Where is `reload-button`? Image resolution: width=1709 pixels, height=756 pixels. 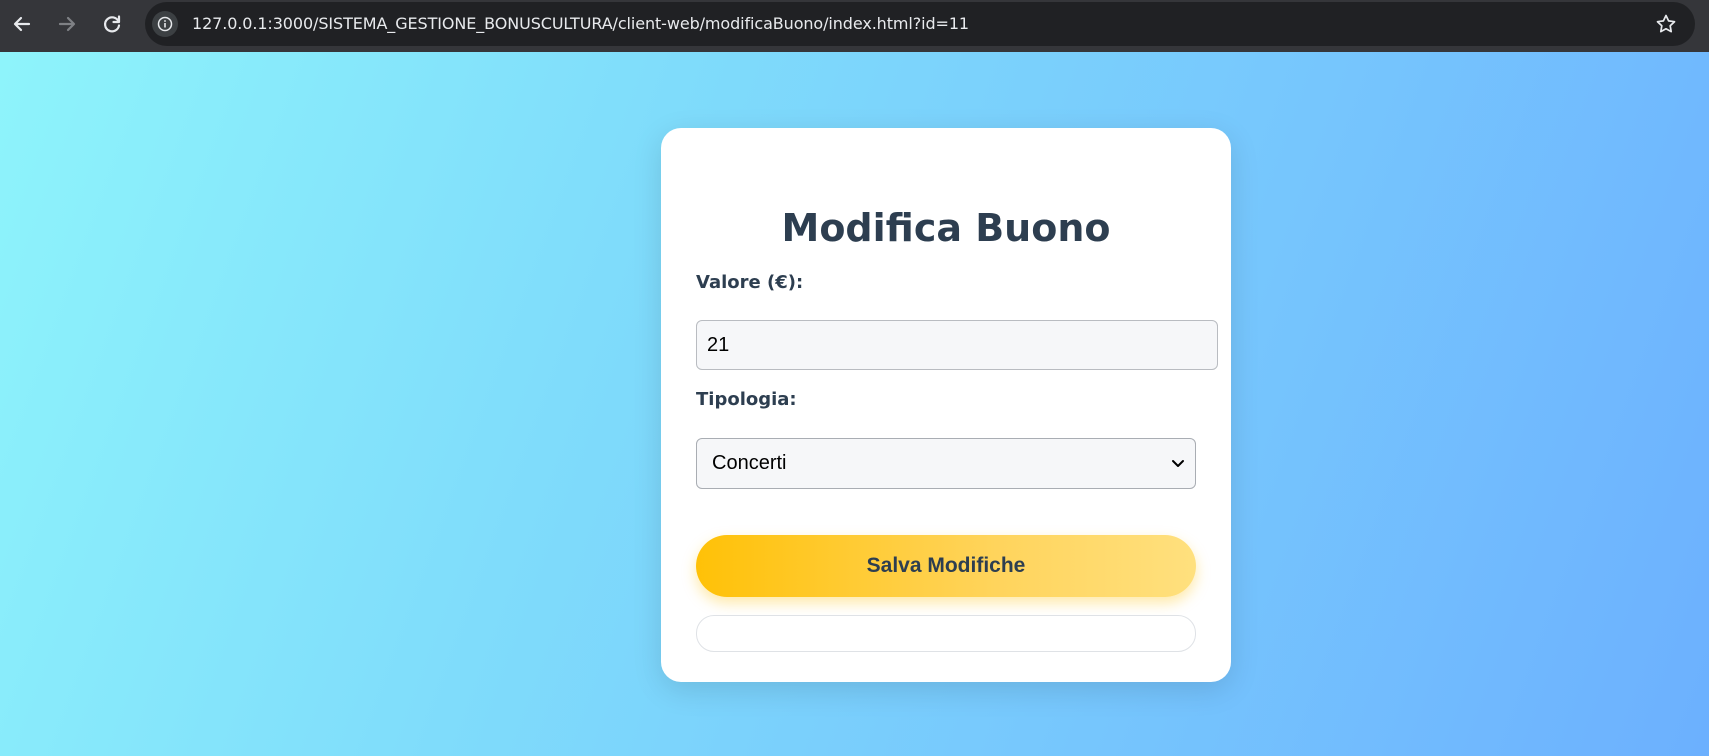
reload-button is located at coordinates (112, 24).